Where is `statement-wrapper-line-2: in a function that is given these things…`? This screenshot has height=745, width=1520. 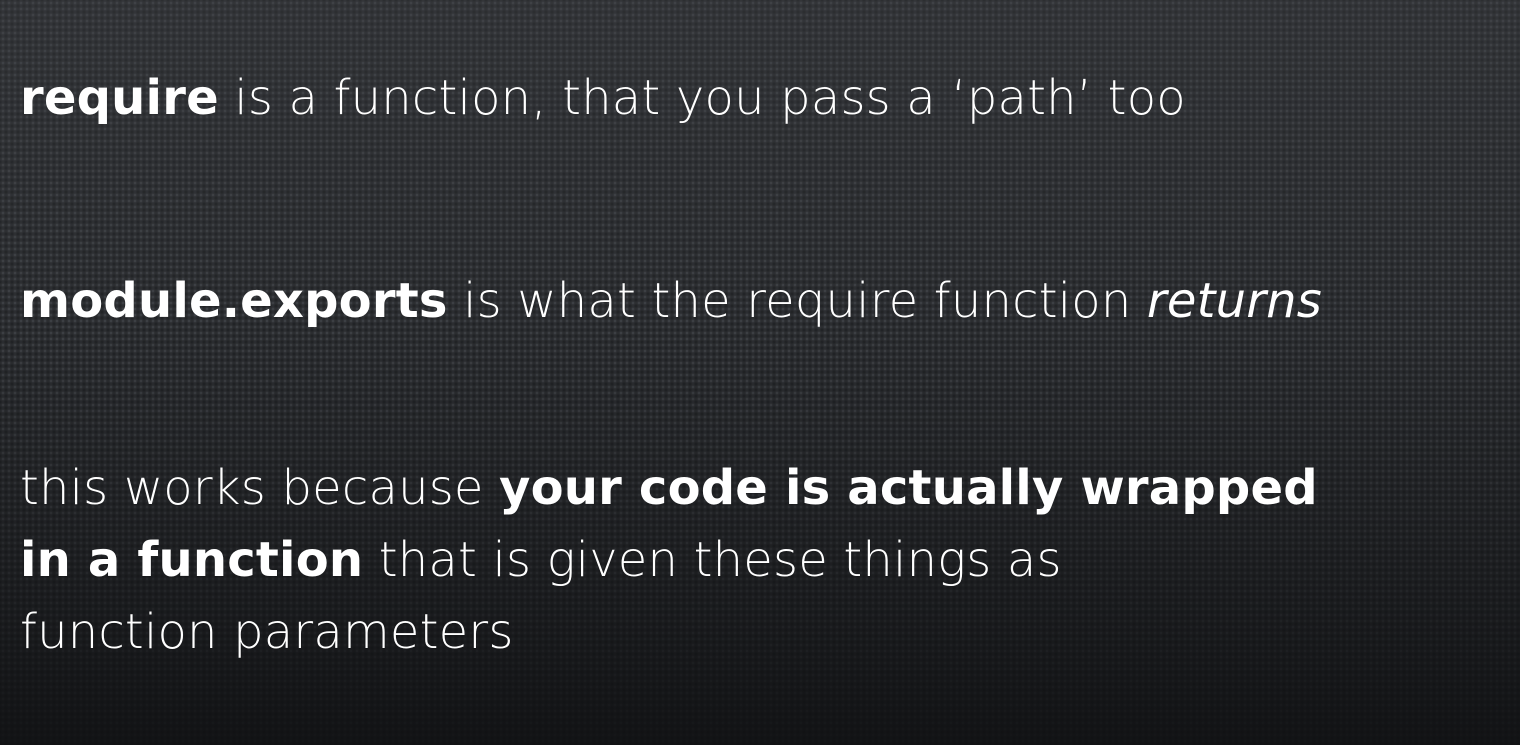
statement-wrapper-line-2: in a function that is given these things… is located at coordinates (541, 560).